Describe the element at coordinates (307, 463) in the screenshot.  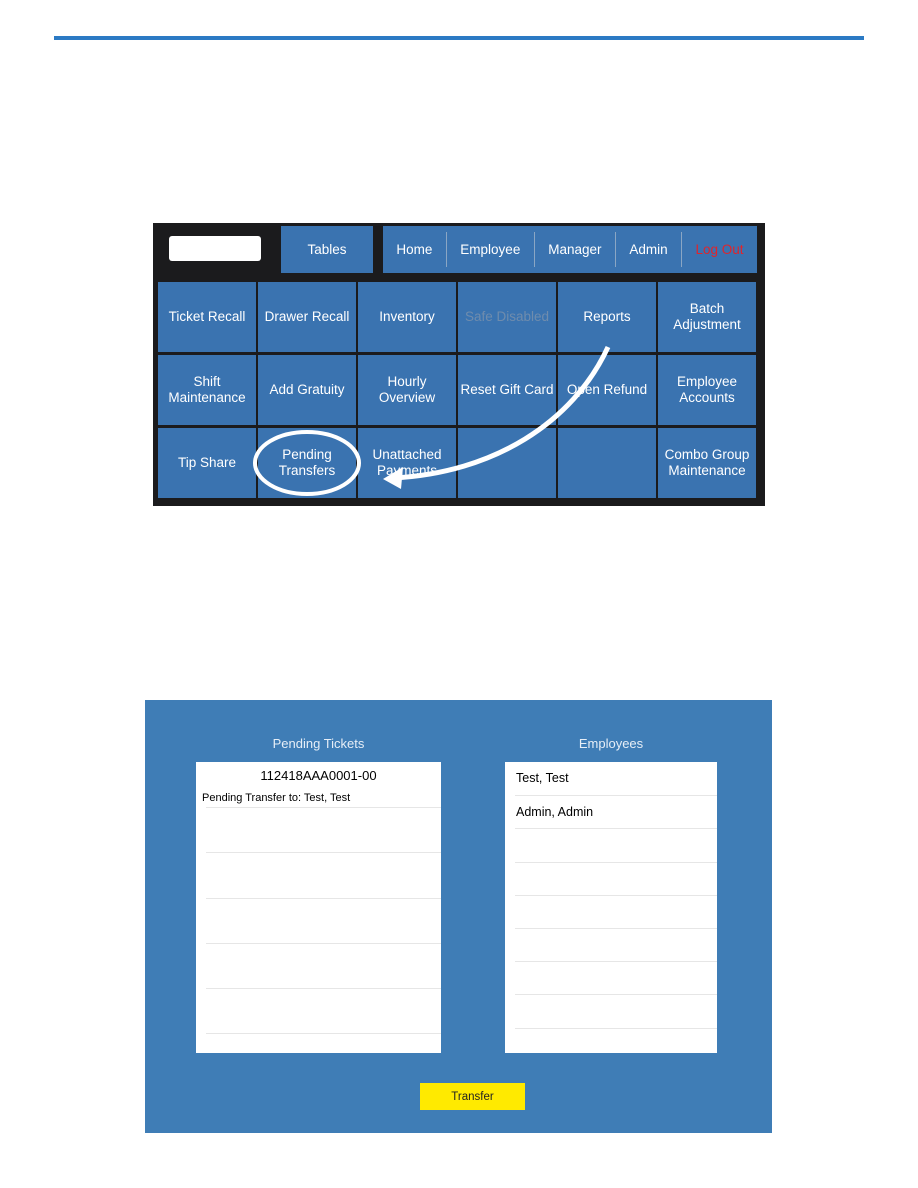
I see `highlight-circle` at that location.